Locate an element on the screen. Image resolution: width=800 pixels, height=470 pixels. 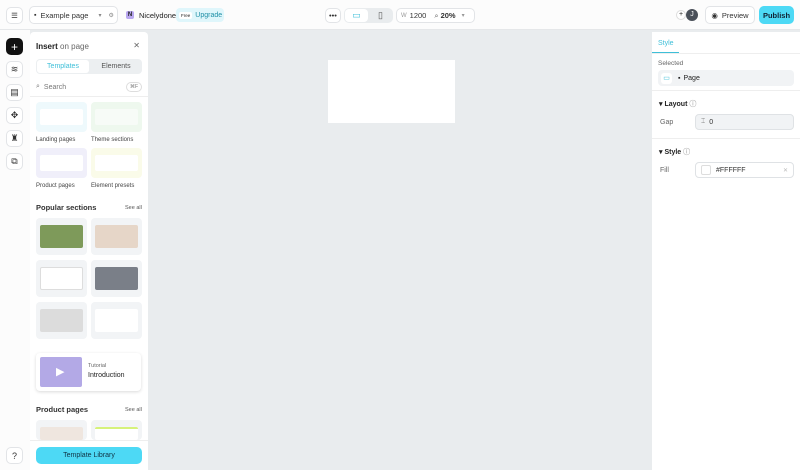
fill-label: Fill is located at coordinates (664, 170).